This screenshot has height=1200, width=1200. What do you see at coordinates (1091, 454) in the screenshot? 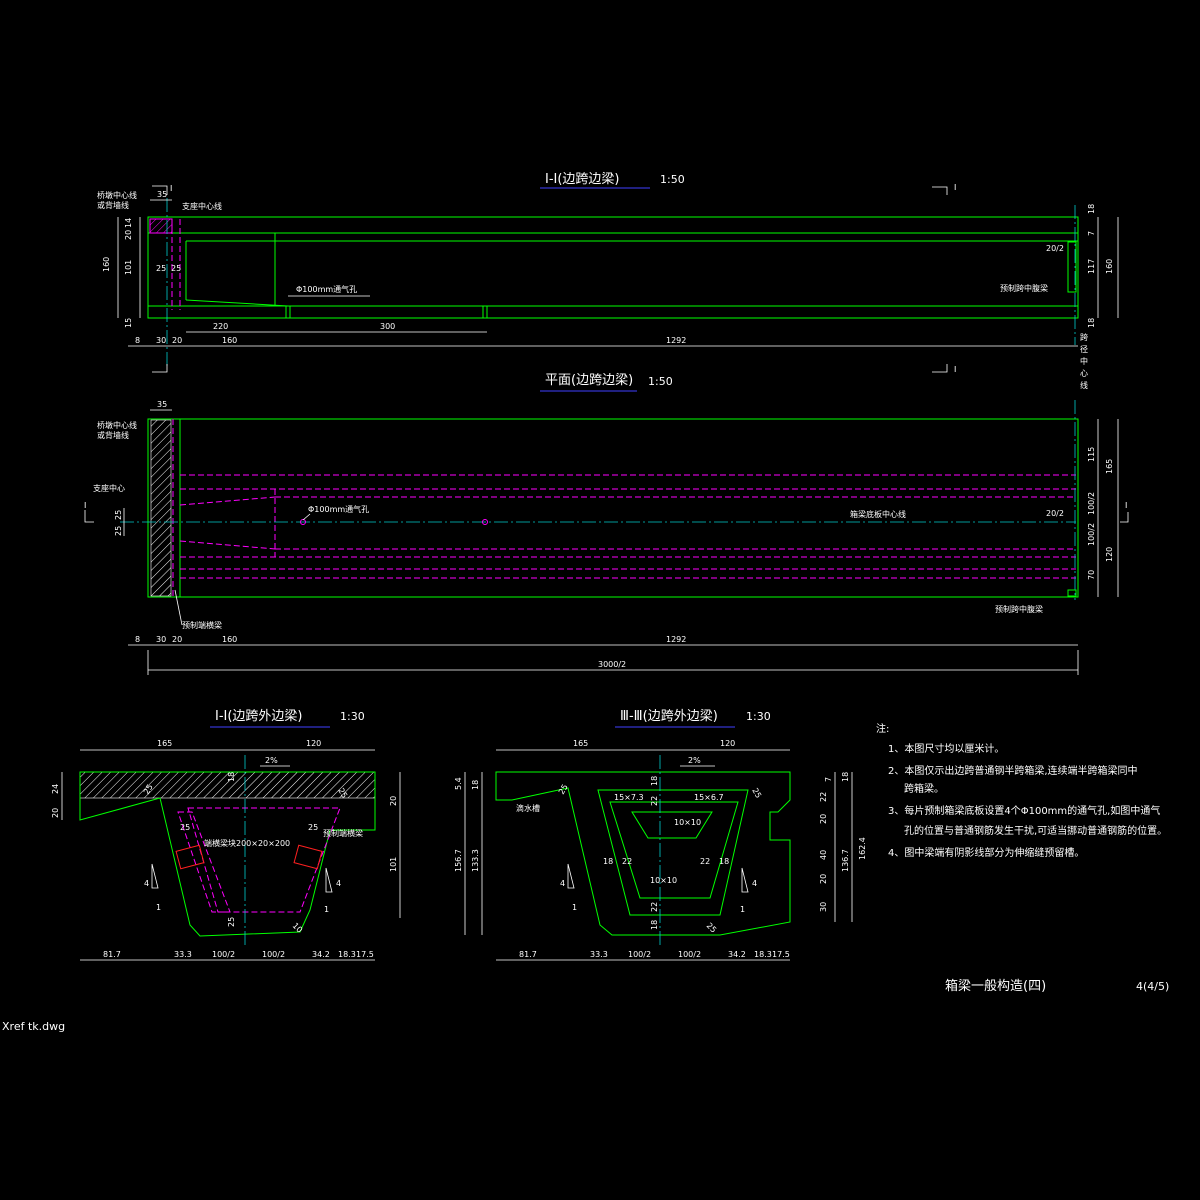
I see `plan-dim-115: 115` at bounding box center [1091, 454].